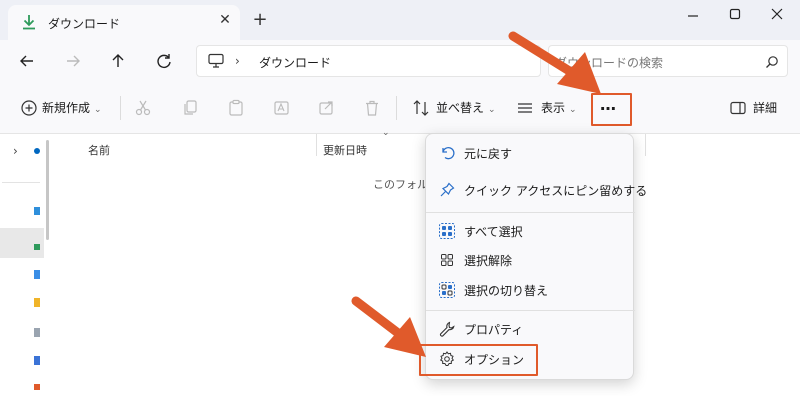 Image resolution: width=800 pixels, height=396 pixels. I want to click on tab-title: ダウンロード, so click(84, 24).